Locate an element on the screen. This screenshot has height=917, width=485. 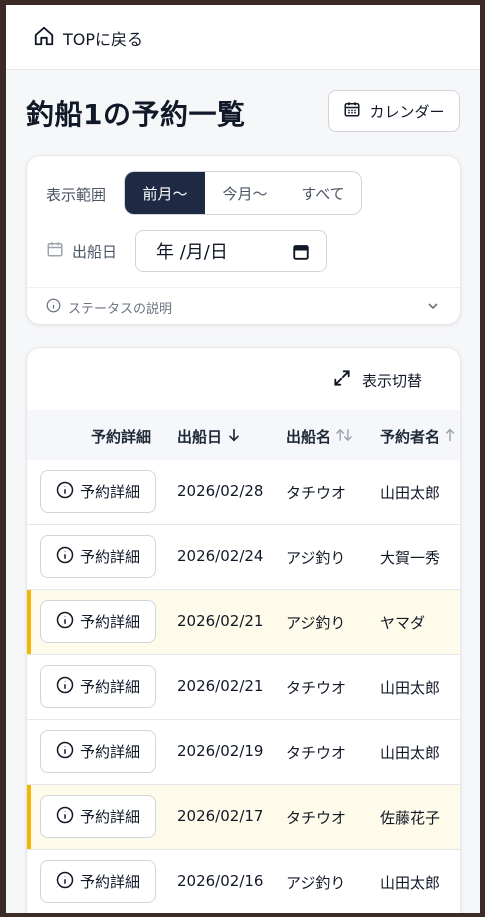
arrow-up-icon is located at coordinates (450, 437).